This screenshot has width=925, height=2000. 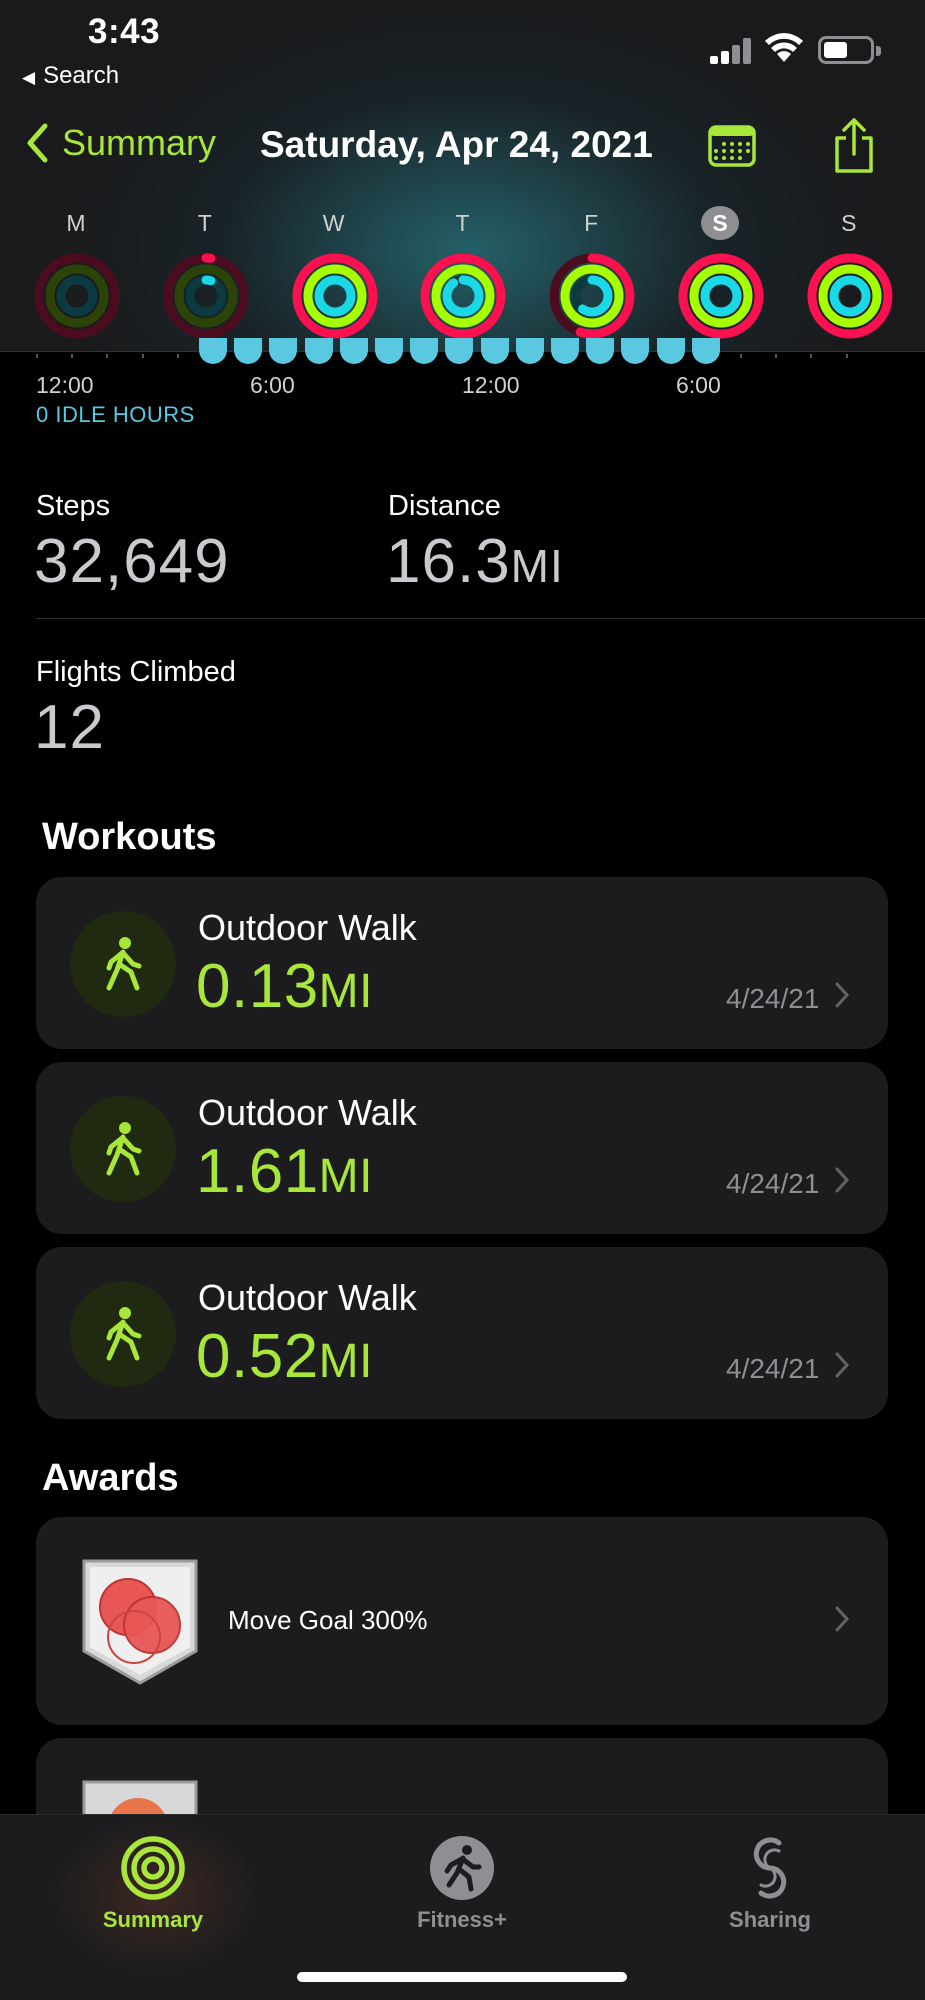 What do you see at coordinates (444, 506) in the screenshot?
I see `distance-label: Distance` at bounding box center [444, 506].